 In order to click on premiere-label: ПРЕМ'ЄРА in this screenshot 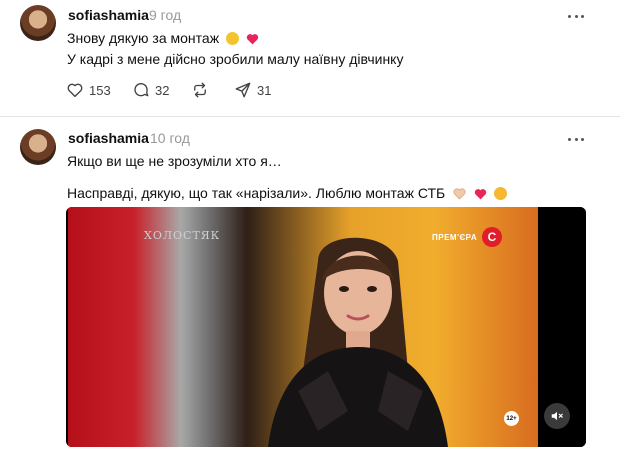, I will do `click(455, 237)`.